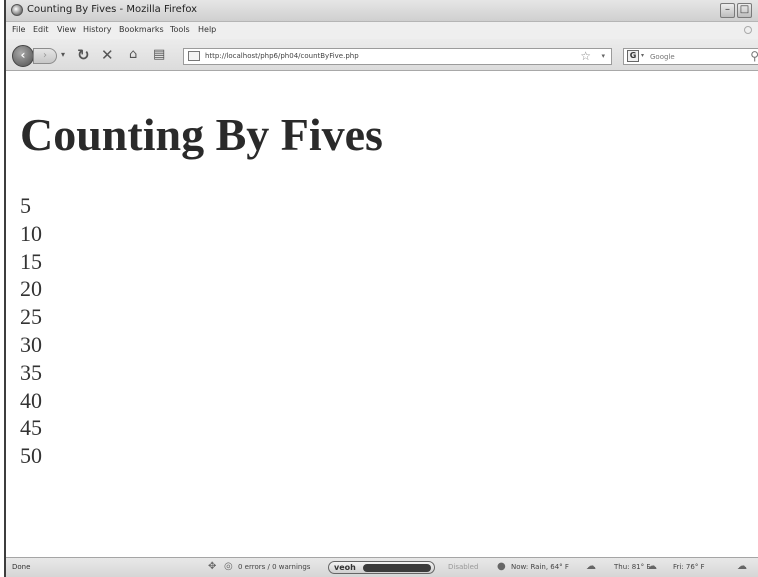  What do you see at coordinates (228, 567) in the screenshot?
I see `validator-icon: ◎` at bounding box center [228, 567].